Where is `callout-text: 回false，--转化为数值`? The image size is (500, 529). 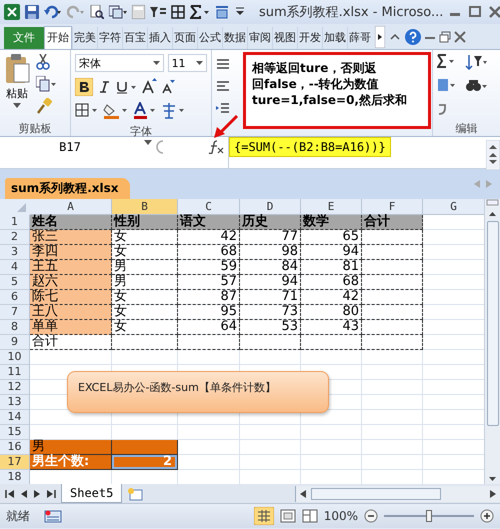 callout-text: 回false，--转化为数值 is located at coordinates (316, 84).